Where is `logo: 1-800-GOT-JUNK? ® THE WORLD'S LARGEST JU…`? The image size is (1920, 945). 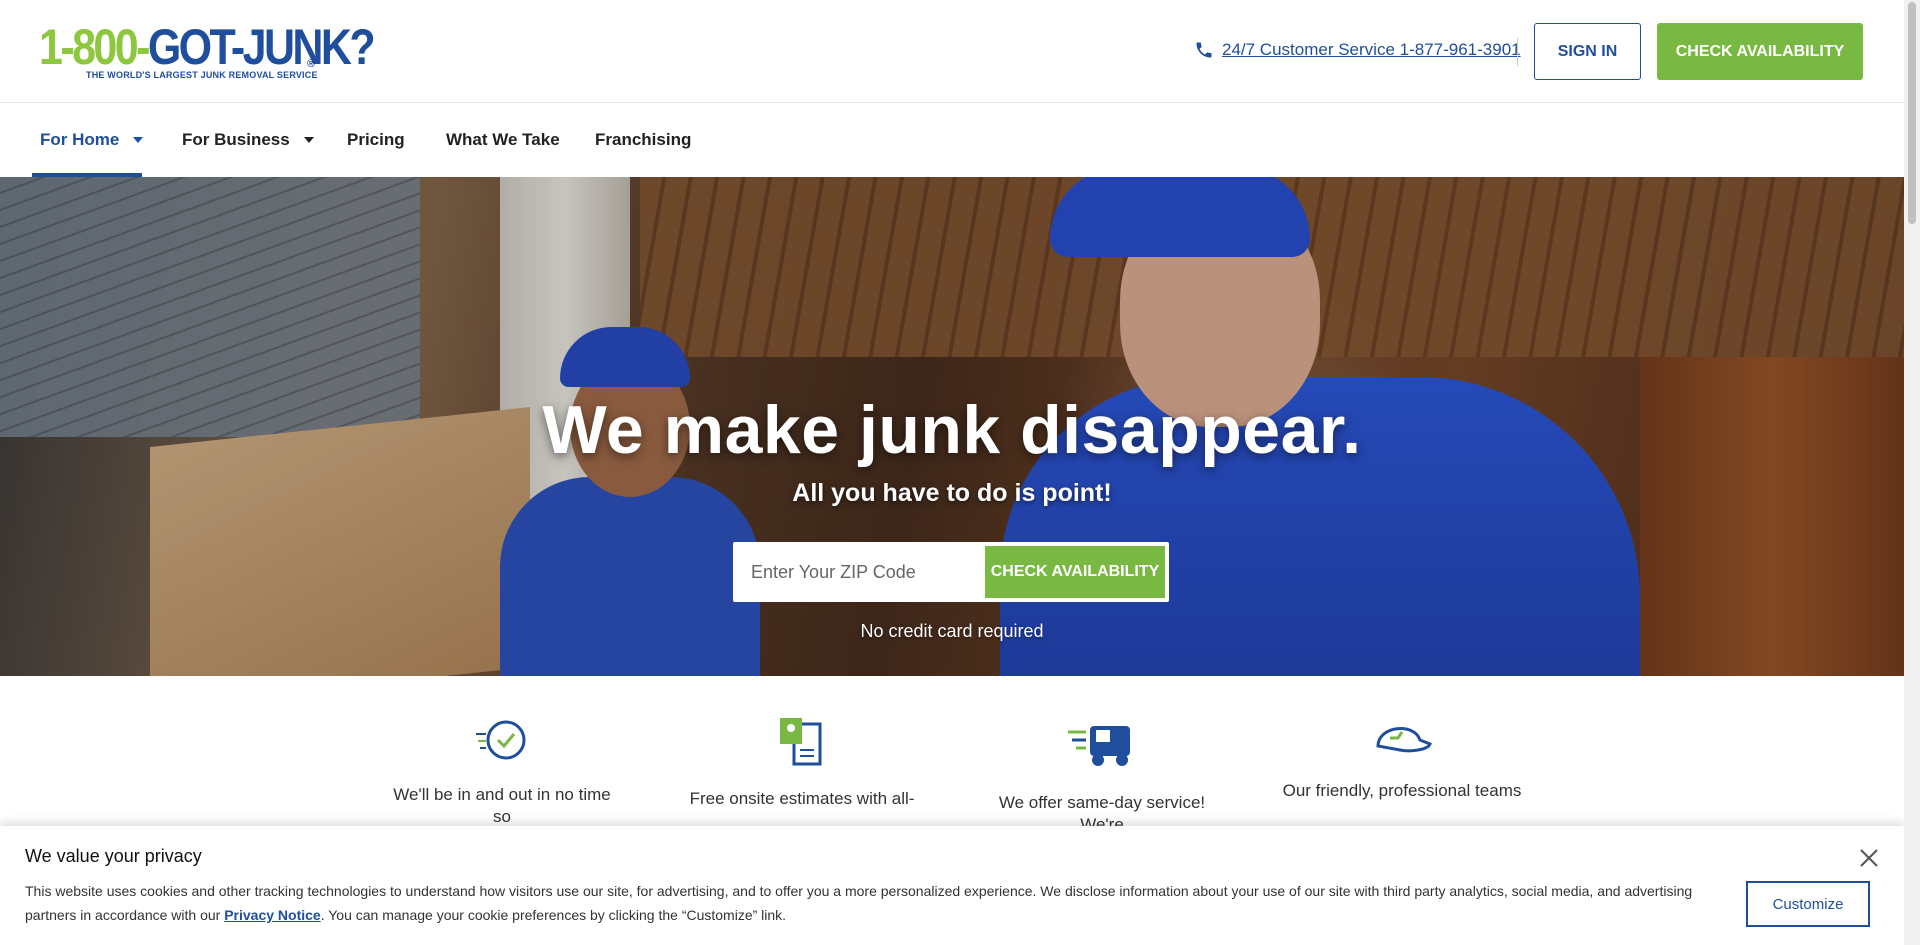 logo: 1-800-GOT-JUNK? ® THE WORLD'S LARGEST JU… is located at coordinates (207, 50).